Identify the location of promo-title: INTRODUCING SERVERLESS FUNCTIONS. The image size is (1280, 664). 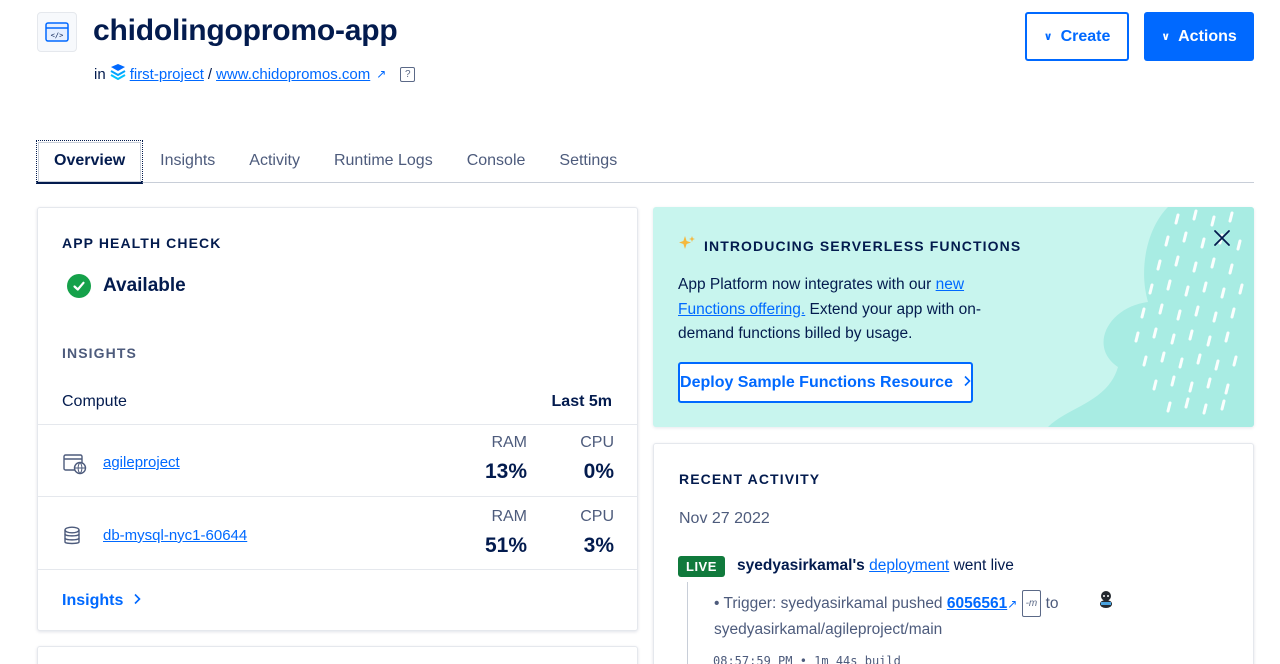
(863, 245).